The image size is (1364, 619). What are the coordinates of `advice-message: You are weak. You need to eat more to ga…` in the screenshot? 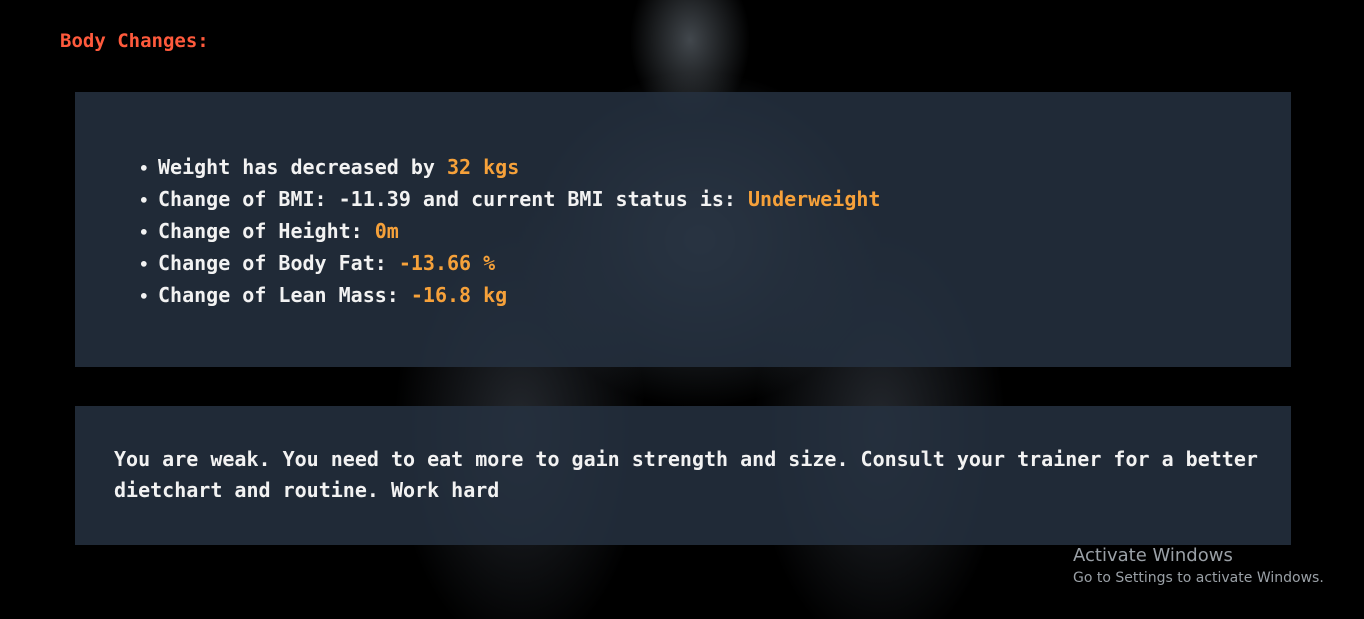 It's located at (686, 474).